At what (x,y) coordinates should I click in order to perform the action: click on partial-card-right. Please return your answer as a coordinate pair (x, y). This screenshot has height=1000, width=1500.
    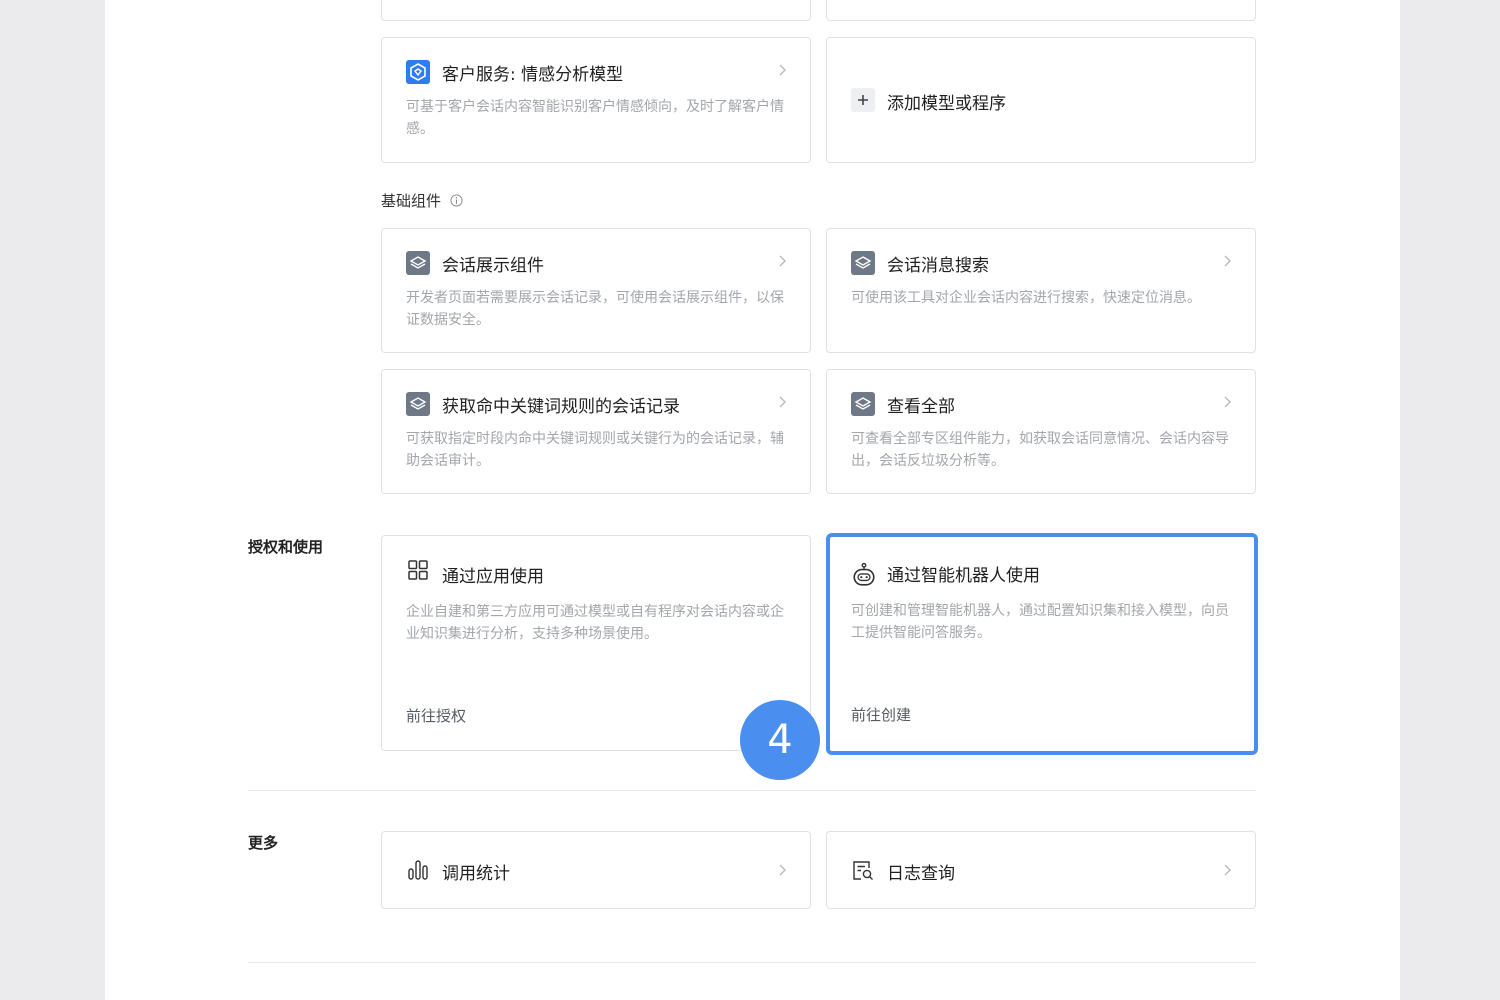
    Looking at the image, I should click on (1041, 10).